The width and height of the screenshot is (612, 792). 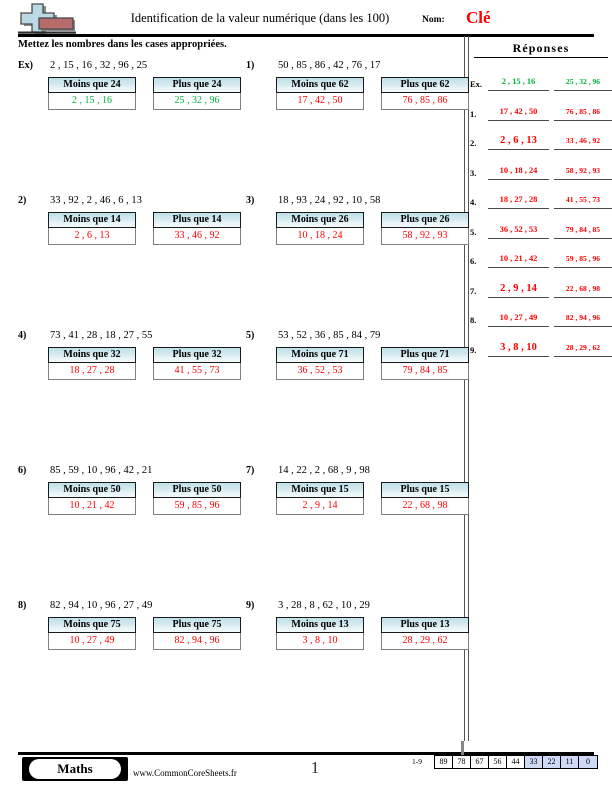 What do you see at coordinates (92, 506) in the screenshot?
I see `less-than-answer-box: 10 , 21 , 42` at bounding box center [92, 506].